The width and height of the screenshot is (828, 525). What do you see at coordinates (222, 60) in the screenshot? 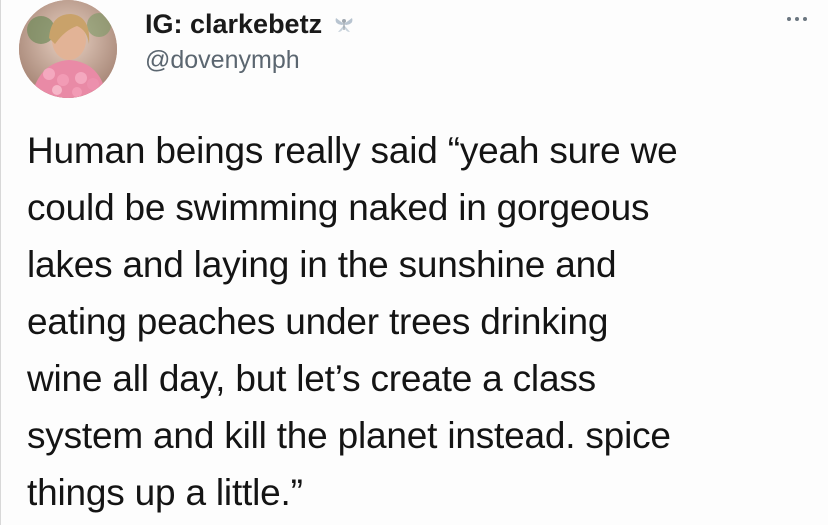
I see `author-handle: @dovenymph` at bounding box center [222, 60].